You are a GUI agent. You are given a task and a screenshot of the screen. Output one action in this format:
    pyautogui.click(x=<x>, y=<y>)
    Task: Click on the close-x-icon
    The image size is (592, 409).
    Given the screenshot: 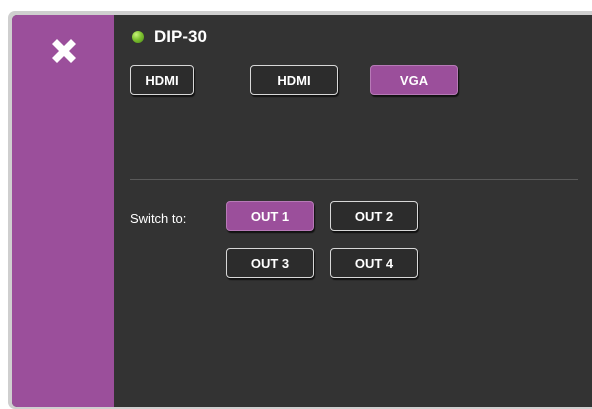 What is the action you would take?
    pyautogui.click(x=64, y=51)
    